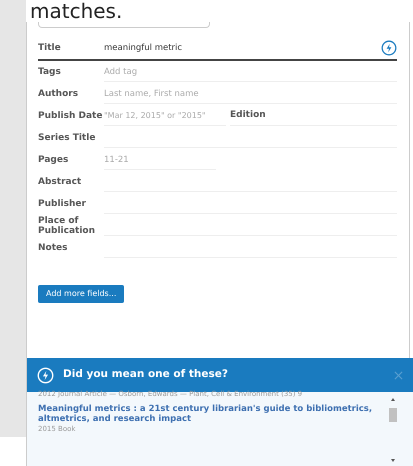 The height and width of the screenshot is (466, 413). Describe the element at coordinates (67, 226) in the screenshot. I see `field-label: Place of Publication` at that location.